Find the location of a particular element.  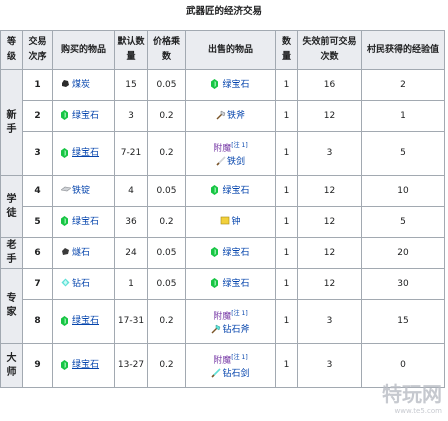

watermark-logo: 特玩网 www.te5.com is located at coordinates (412, 396).